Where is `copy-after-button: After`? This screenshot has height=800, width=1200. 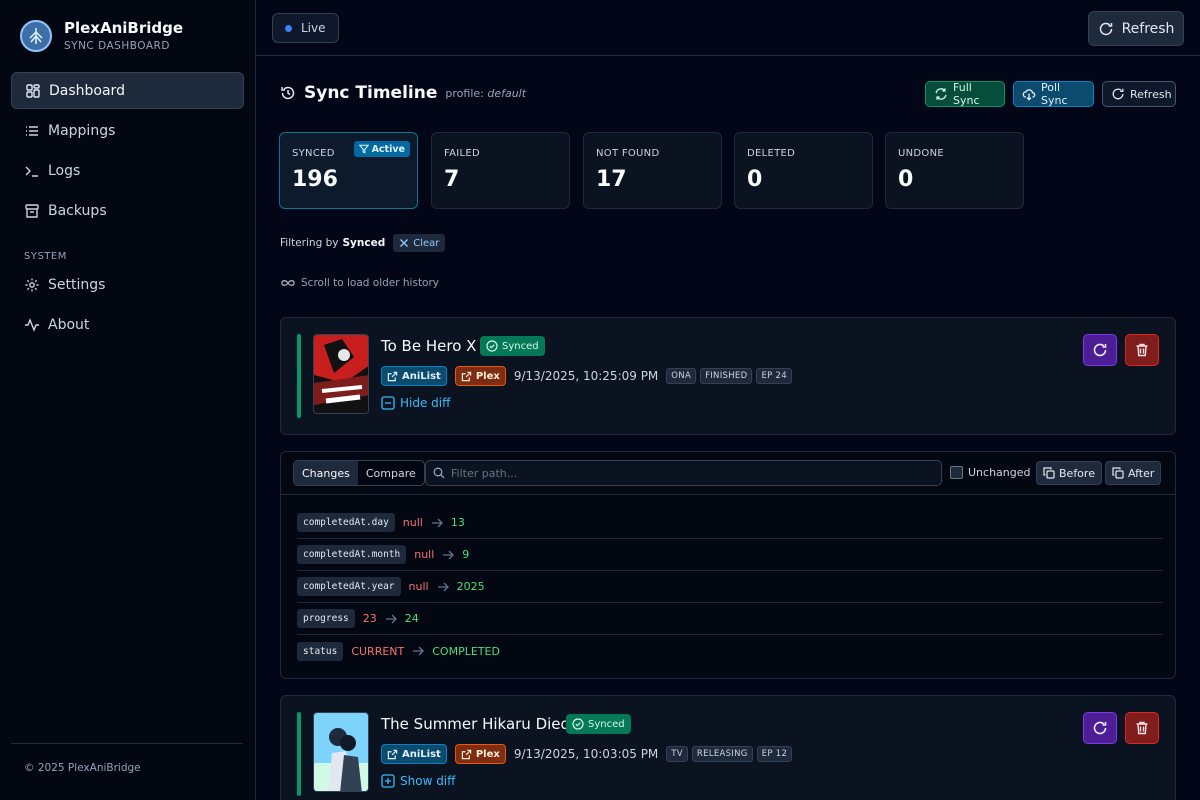
copy-after-button: After is located at coordinates (1133, 473).